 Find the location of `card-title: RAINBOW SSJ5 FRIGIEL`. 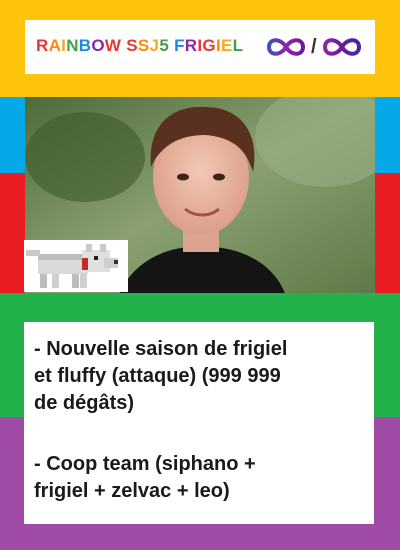

card-title: RAINBOW SSJ5 FRIGIEL is located at coordinates (140, 45).